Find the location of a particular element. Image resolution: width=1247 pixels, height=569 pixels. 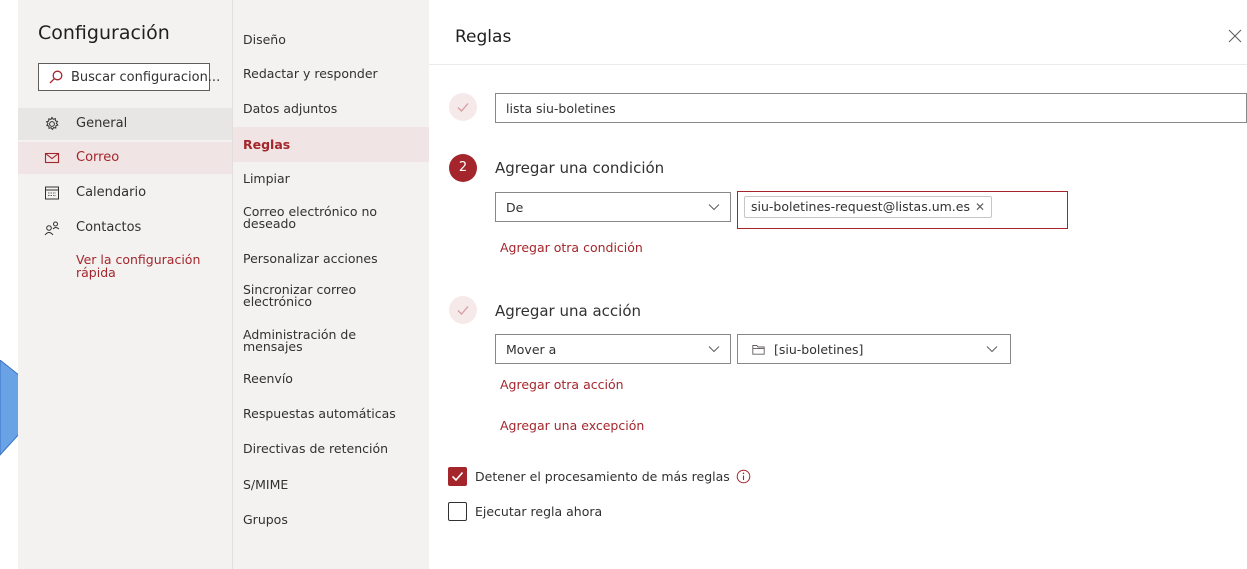

run-now-label: Ejecutar regla ahora is located at coordinates (539, 511).